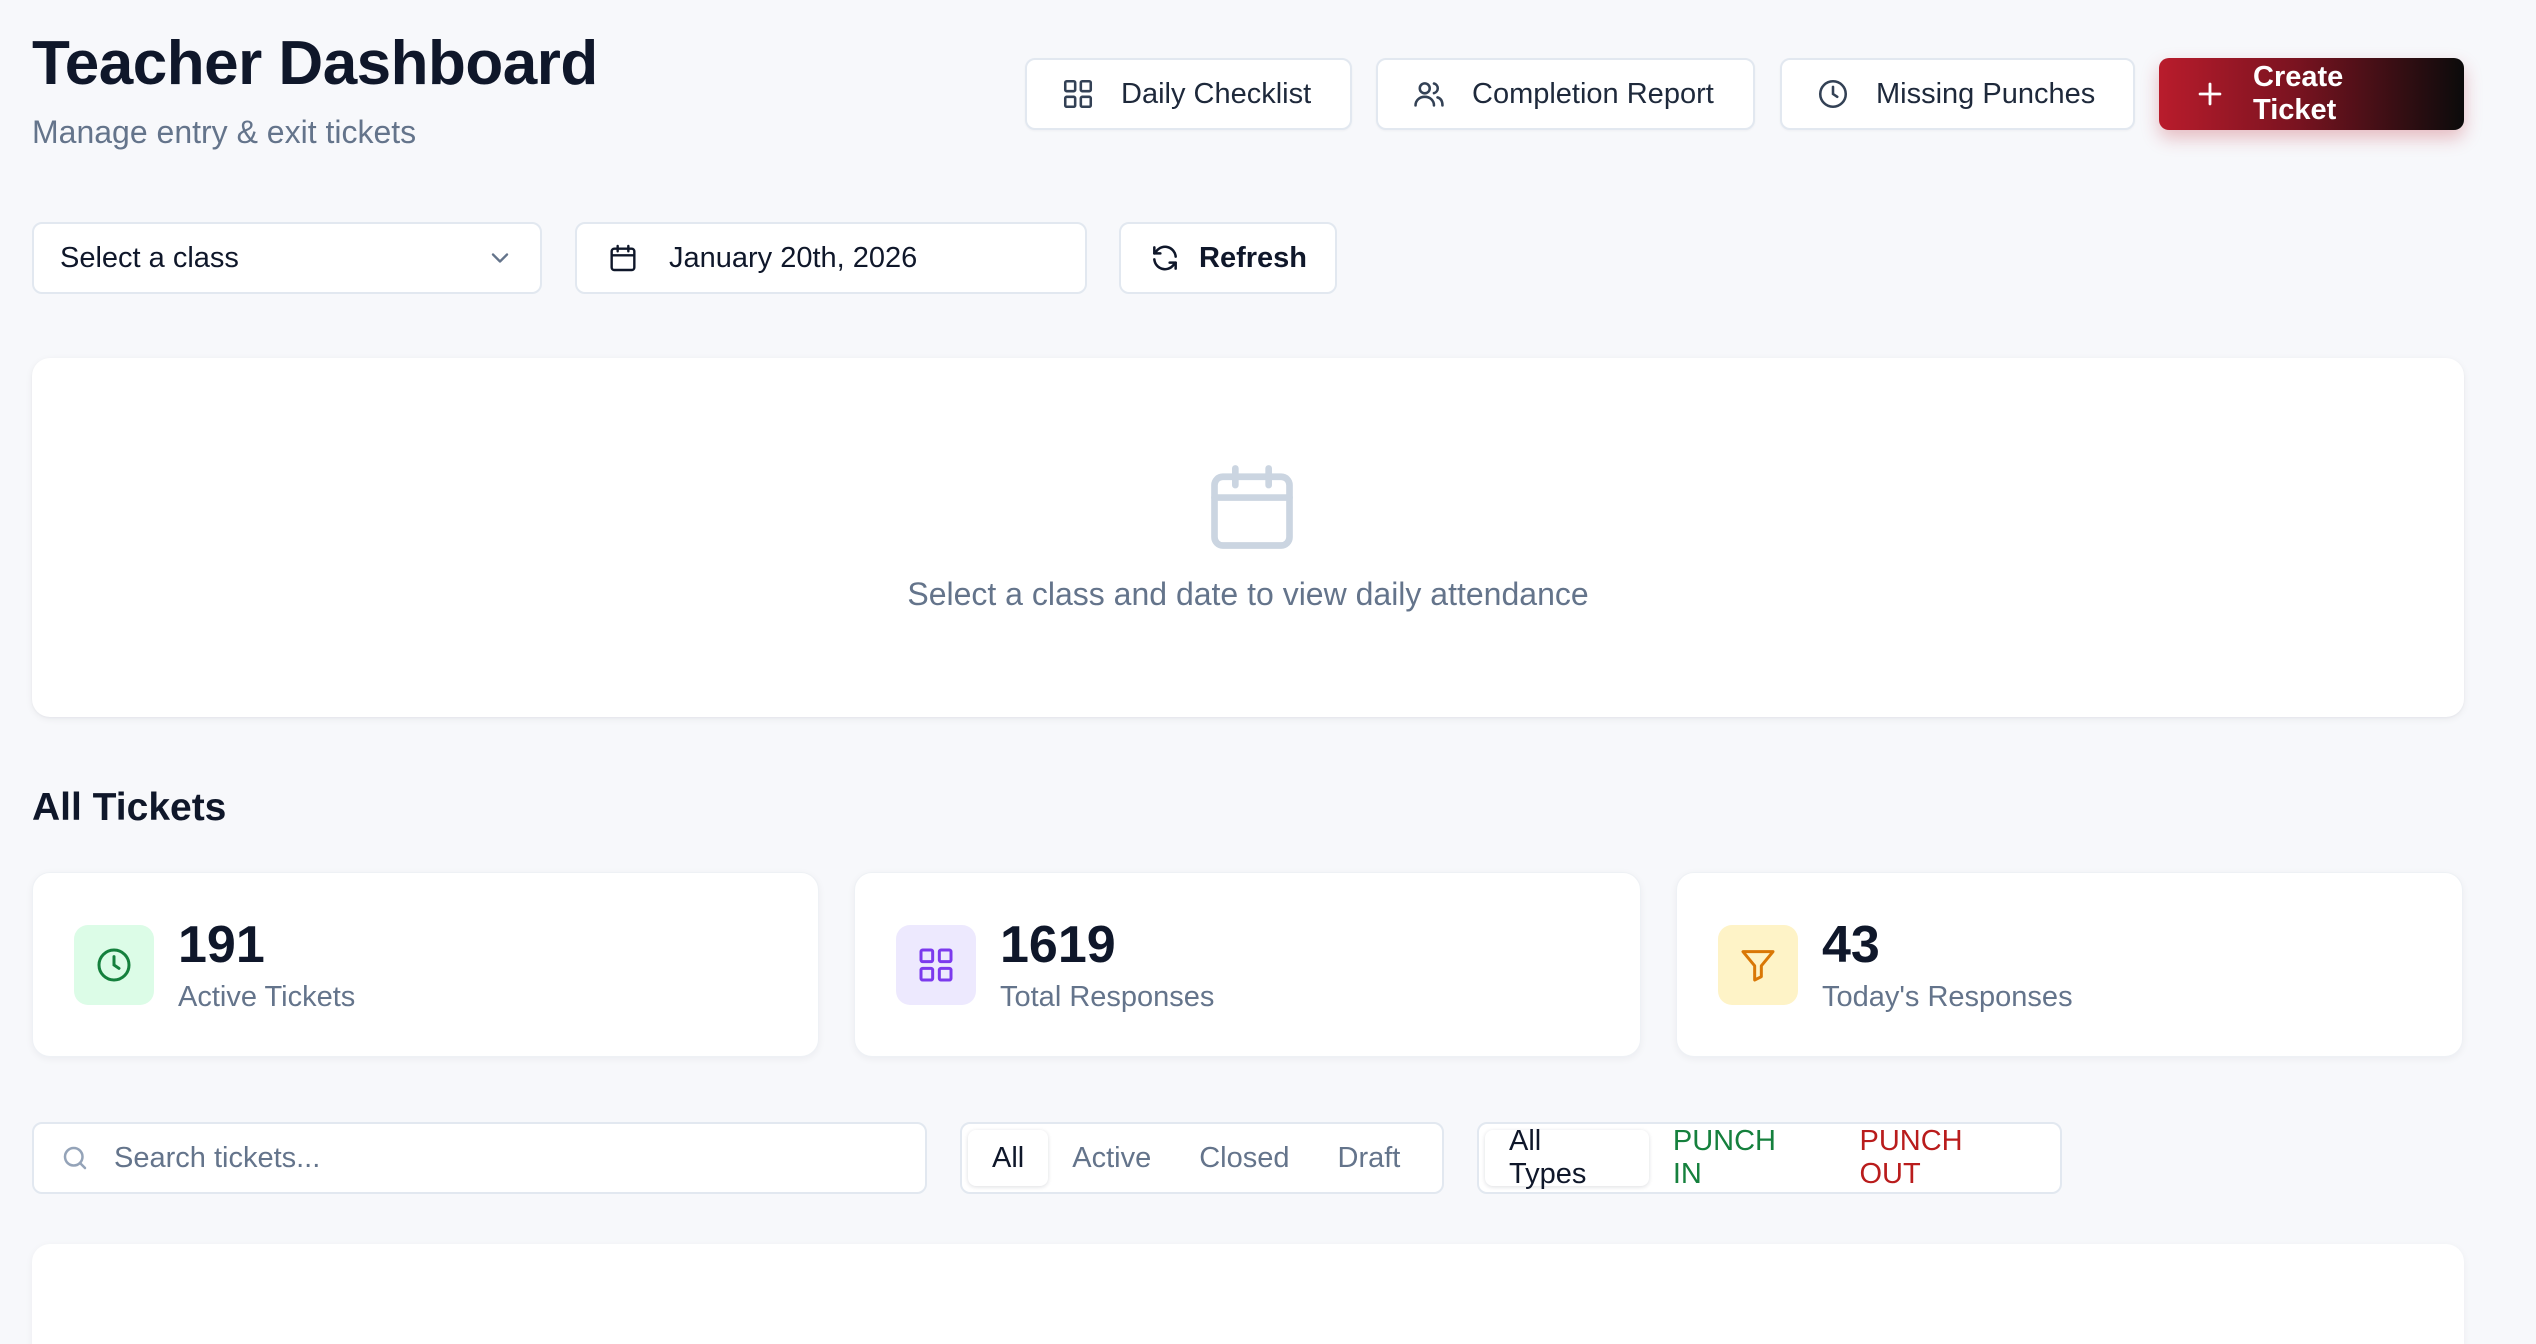 This screenshot has height=1344, width=2536. Describe the element at coordinates (2298, 93) in the screenshot. I see `create-ticket-label: Create Ticket` at that location.